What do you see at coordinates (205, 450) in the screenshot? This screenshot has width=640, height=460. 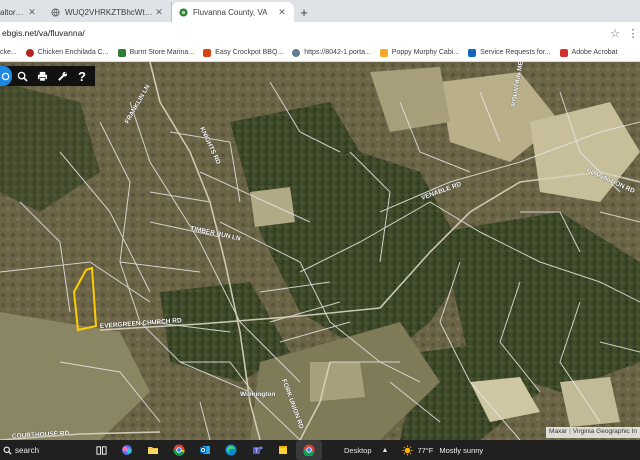 I see `outlook-icon` at bounding box center [205, 450].